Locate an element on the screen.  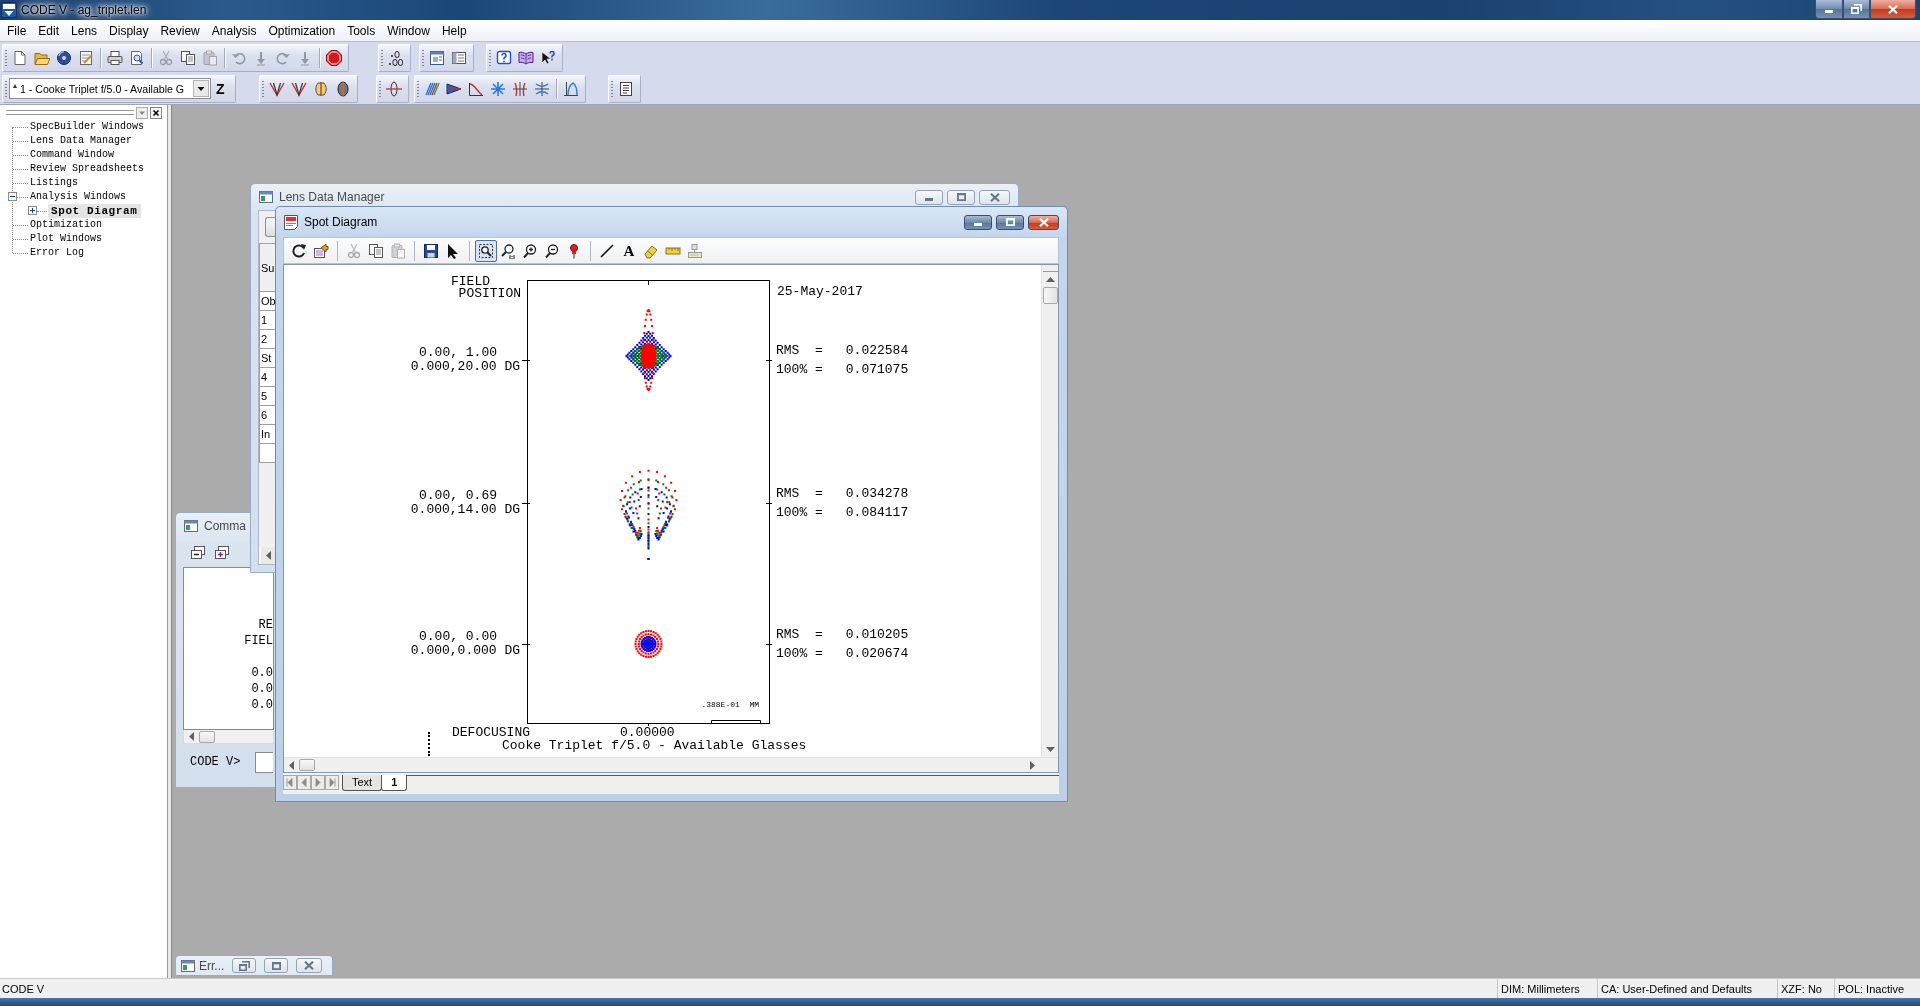
print-preview-icon is located at coordinates (137, 57).